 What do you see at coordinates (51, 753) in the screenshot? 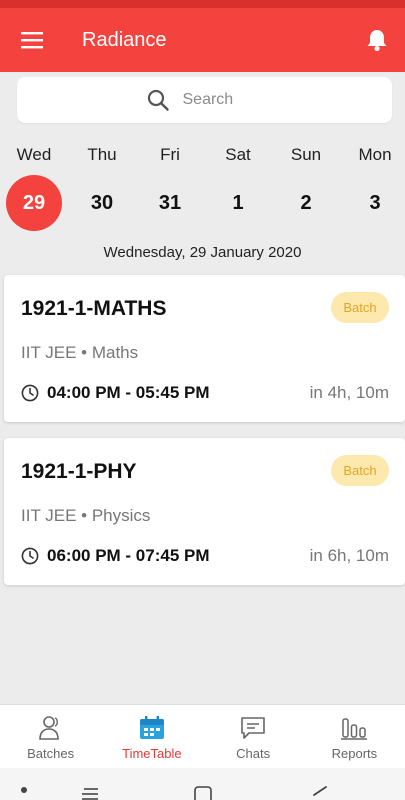
I see `nav-label: Batches` at bounding box center [51, 753].